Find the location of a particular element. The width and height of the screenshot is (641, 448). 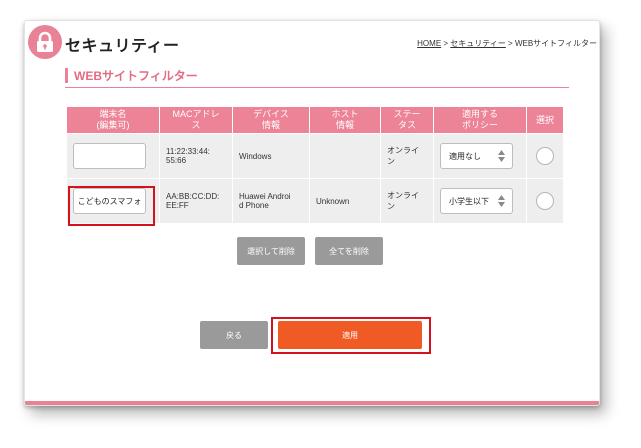

cell-device: Windows is located at coordinates (271, 156).